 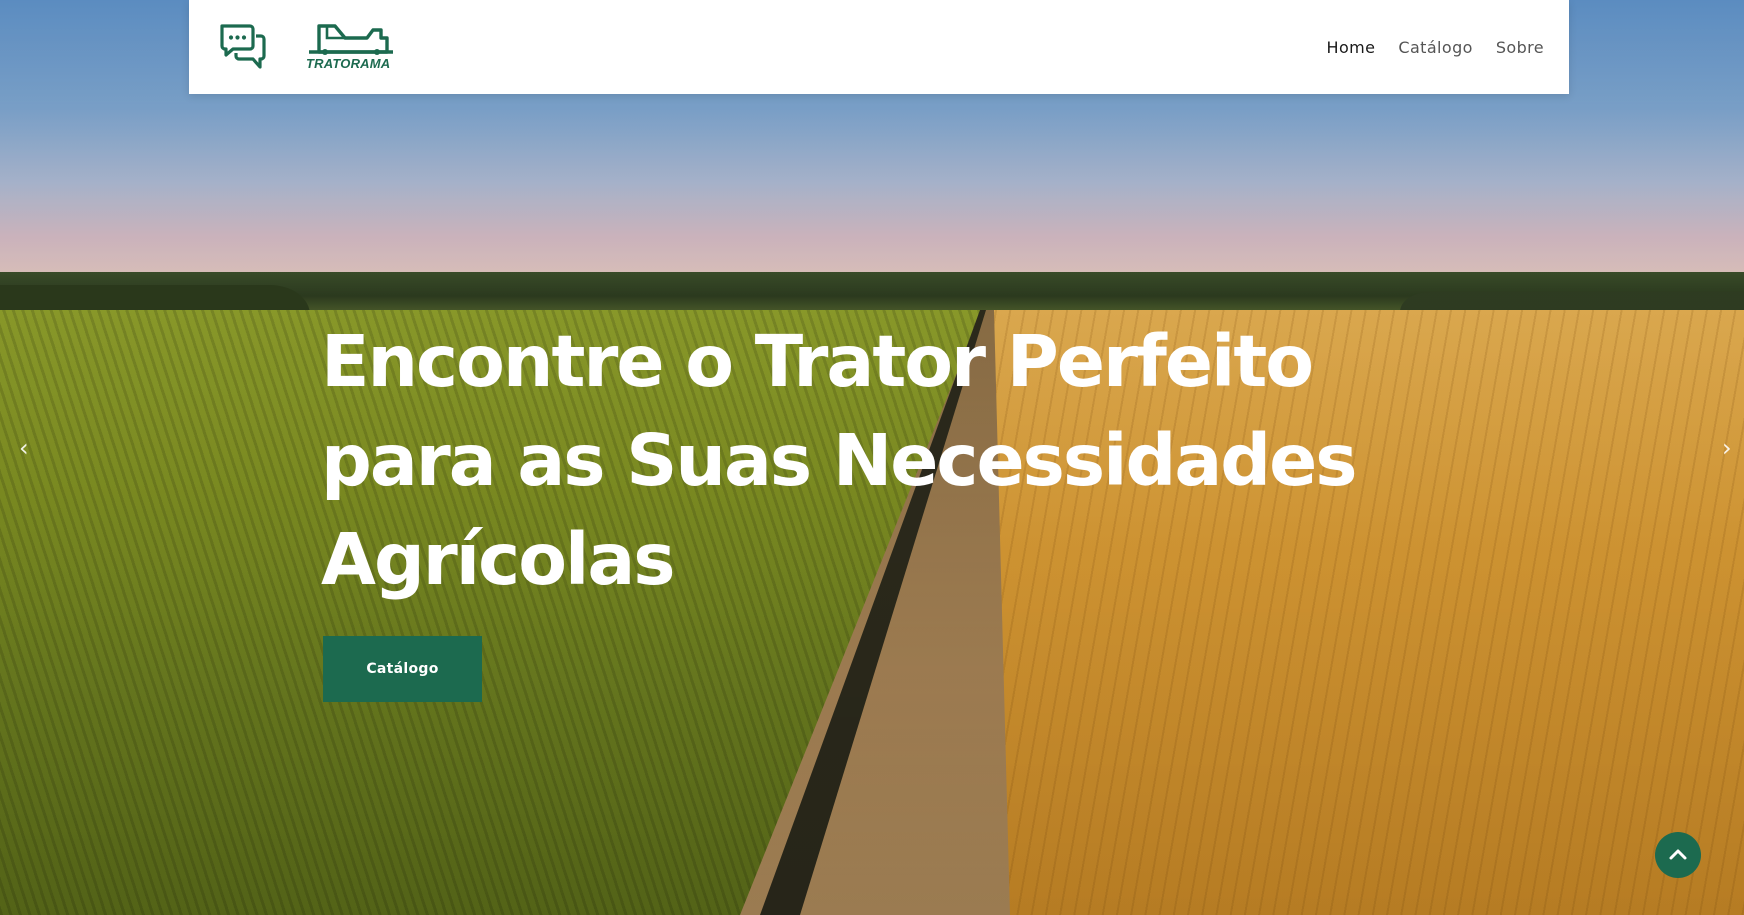 I want to click on nav-home: Home, so click(x=1351, y=47).